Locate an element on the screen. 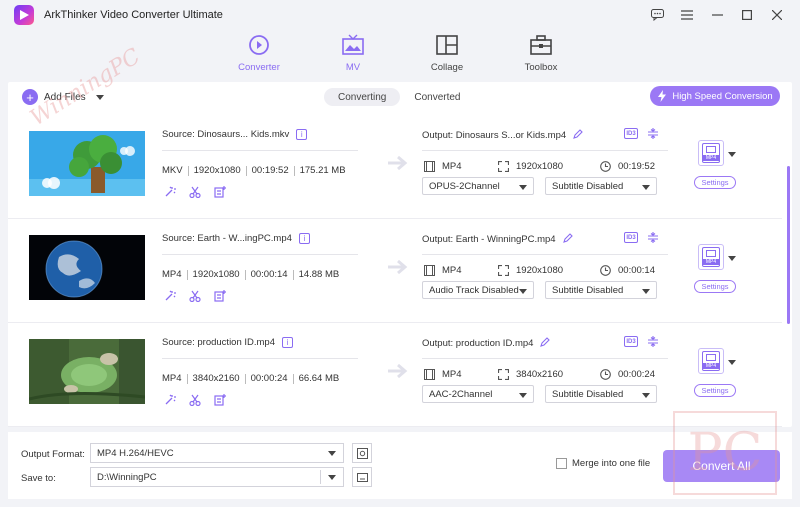 The height and width of the screenshot is (507, 800). format-settings-button is located at coordinates (362, 453).